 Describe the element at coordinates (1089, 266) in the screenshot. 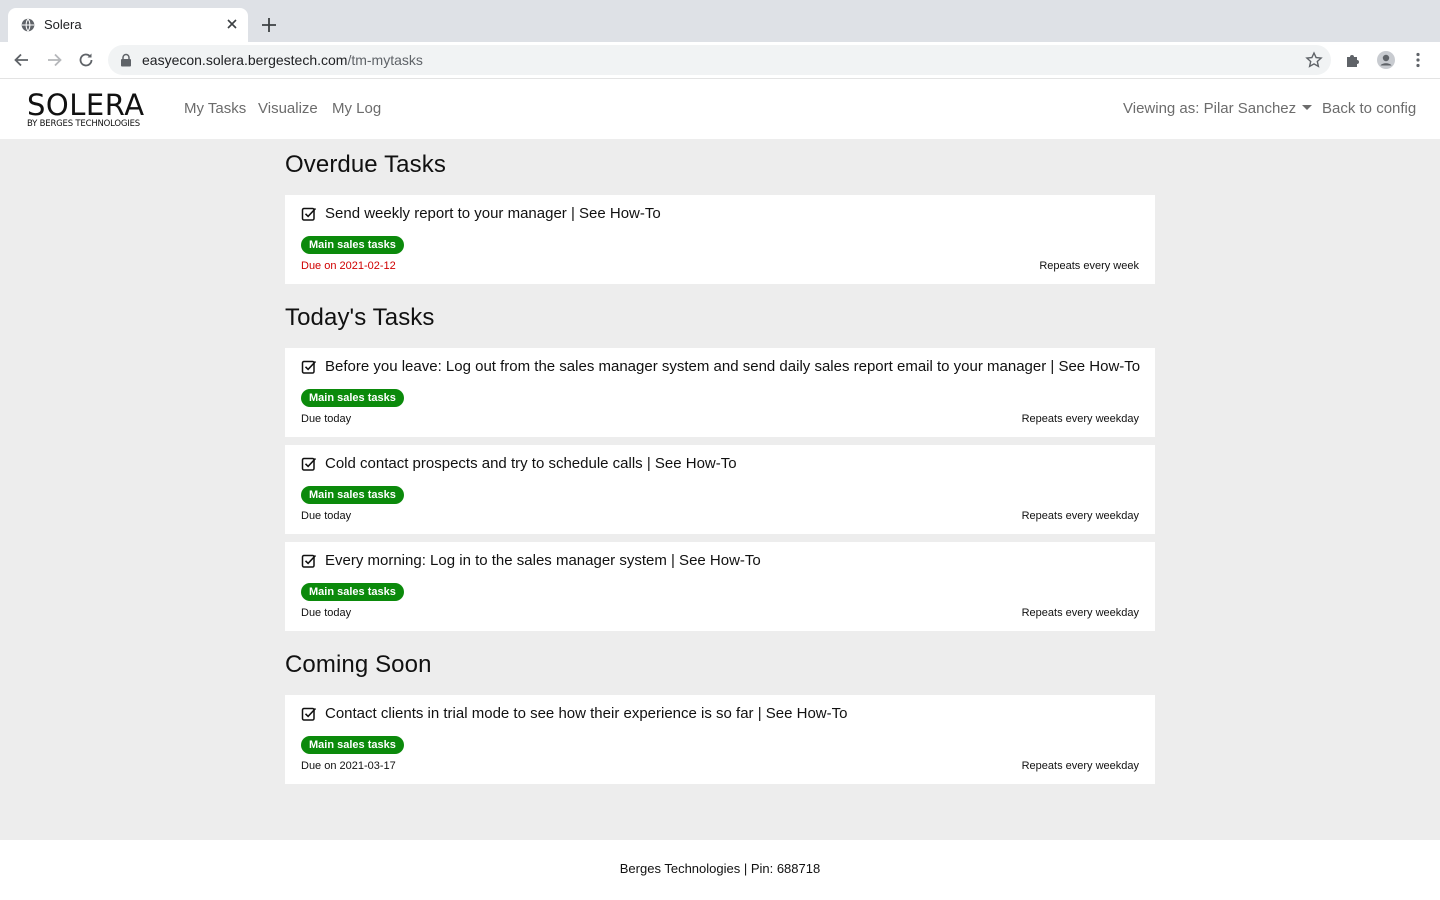

I see `repeat-frequency: Repeats every week` at that location.